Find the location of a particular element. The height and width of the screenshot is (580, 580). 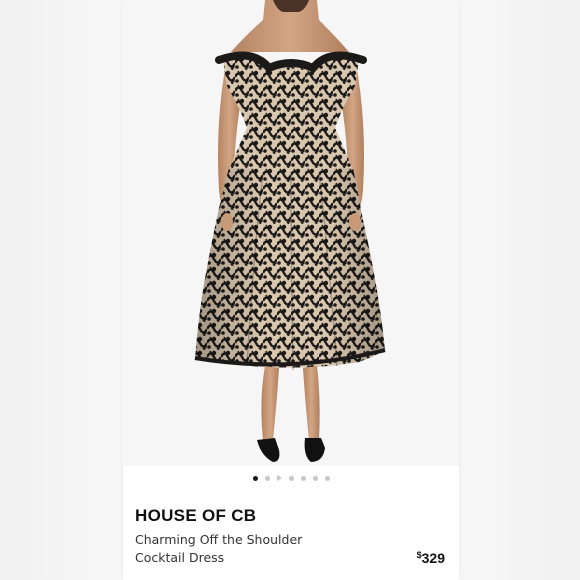

product-title-line-1: Charming Off the Shoulder is located at coordinates (219, 539).